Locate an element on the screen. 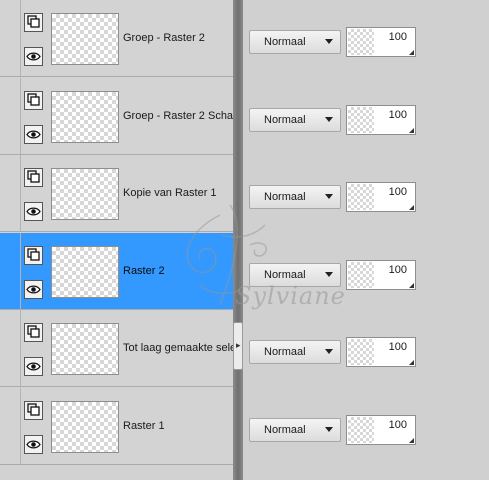  layer-name: Raster 1 is located at coordinates (178, 426).